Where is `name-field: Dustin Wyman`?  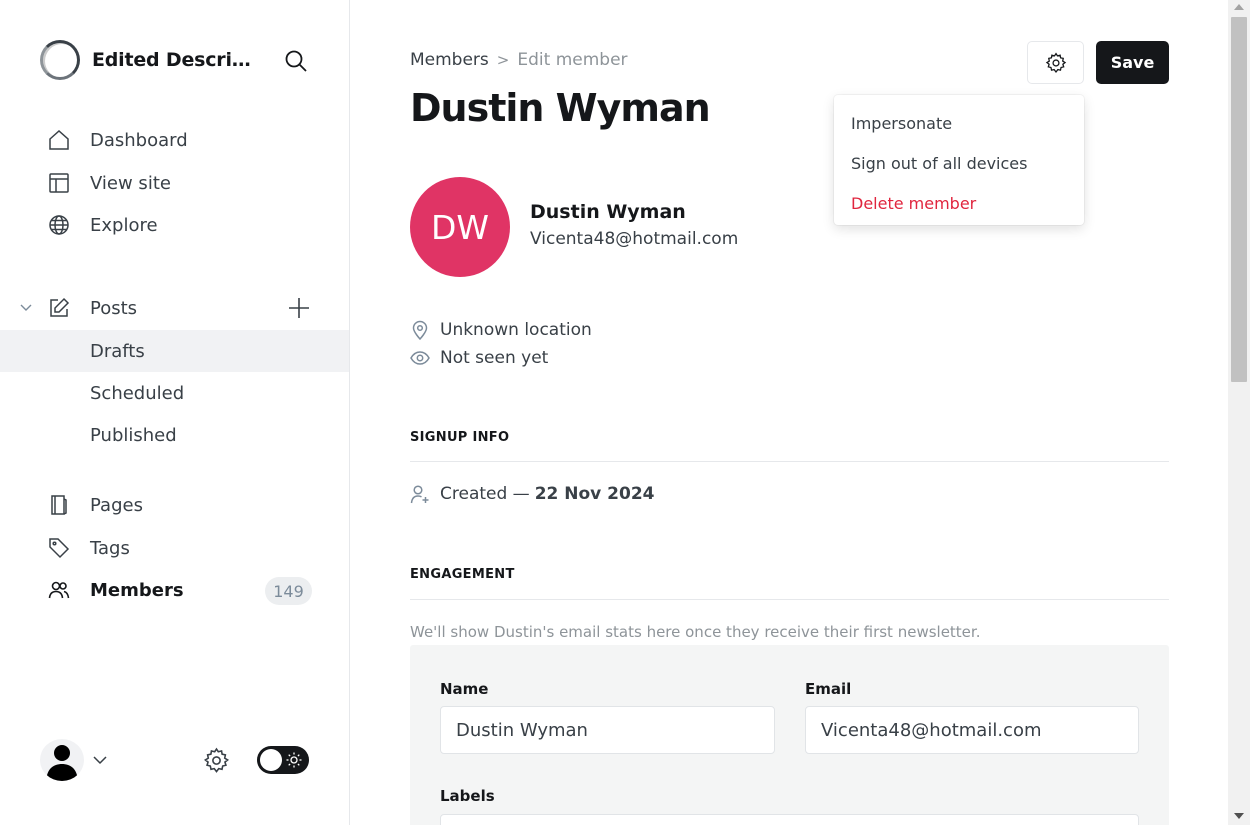
name-field: Dustin Wyman is located at coordinates (607, 730).